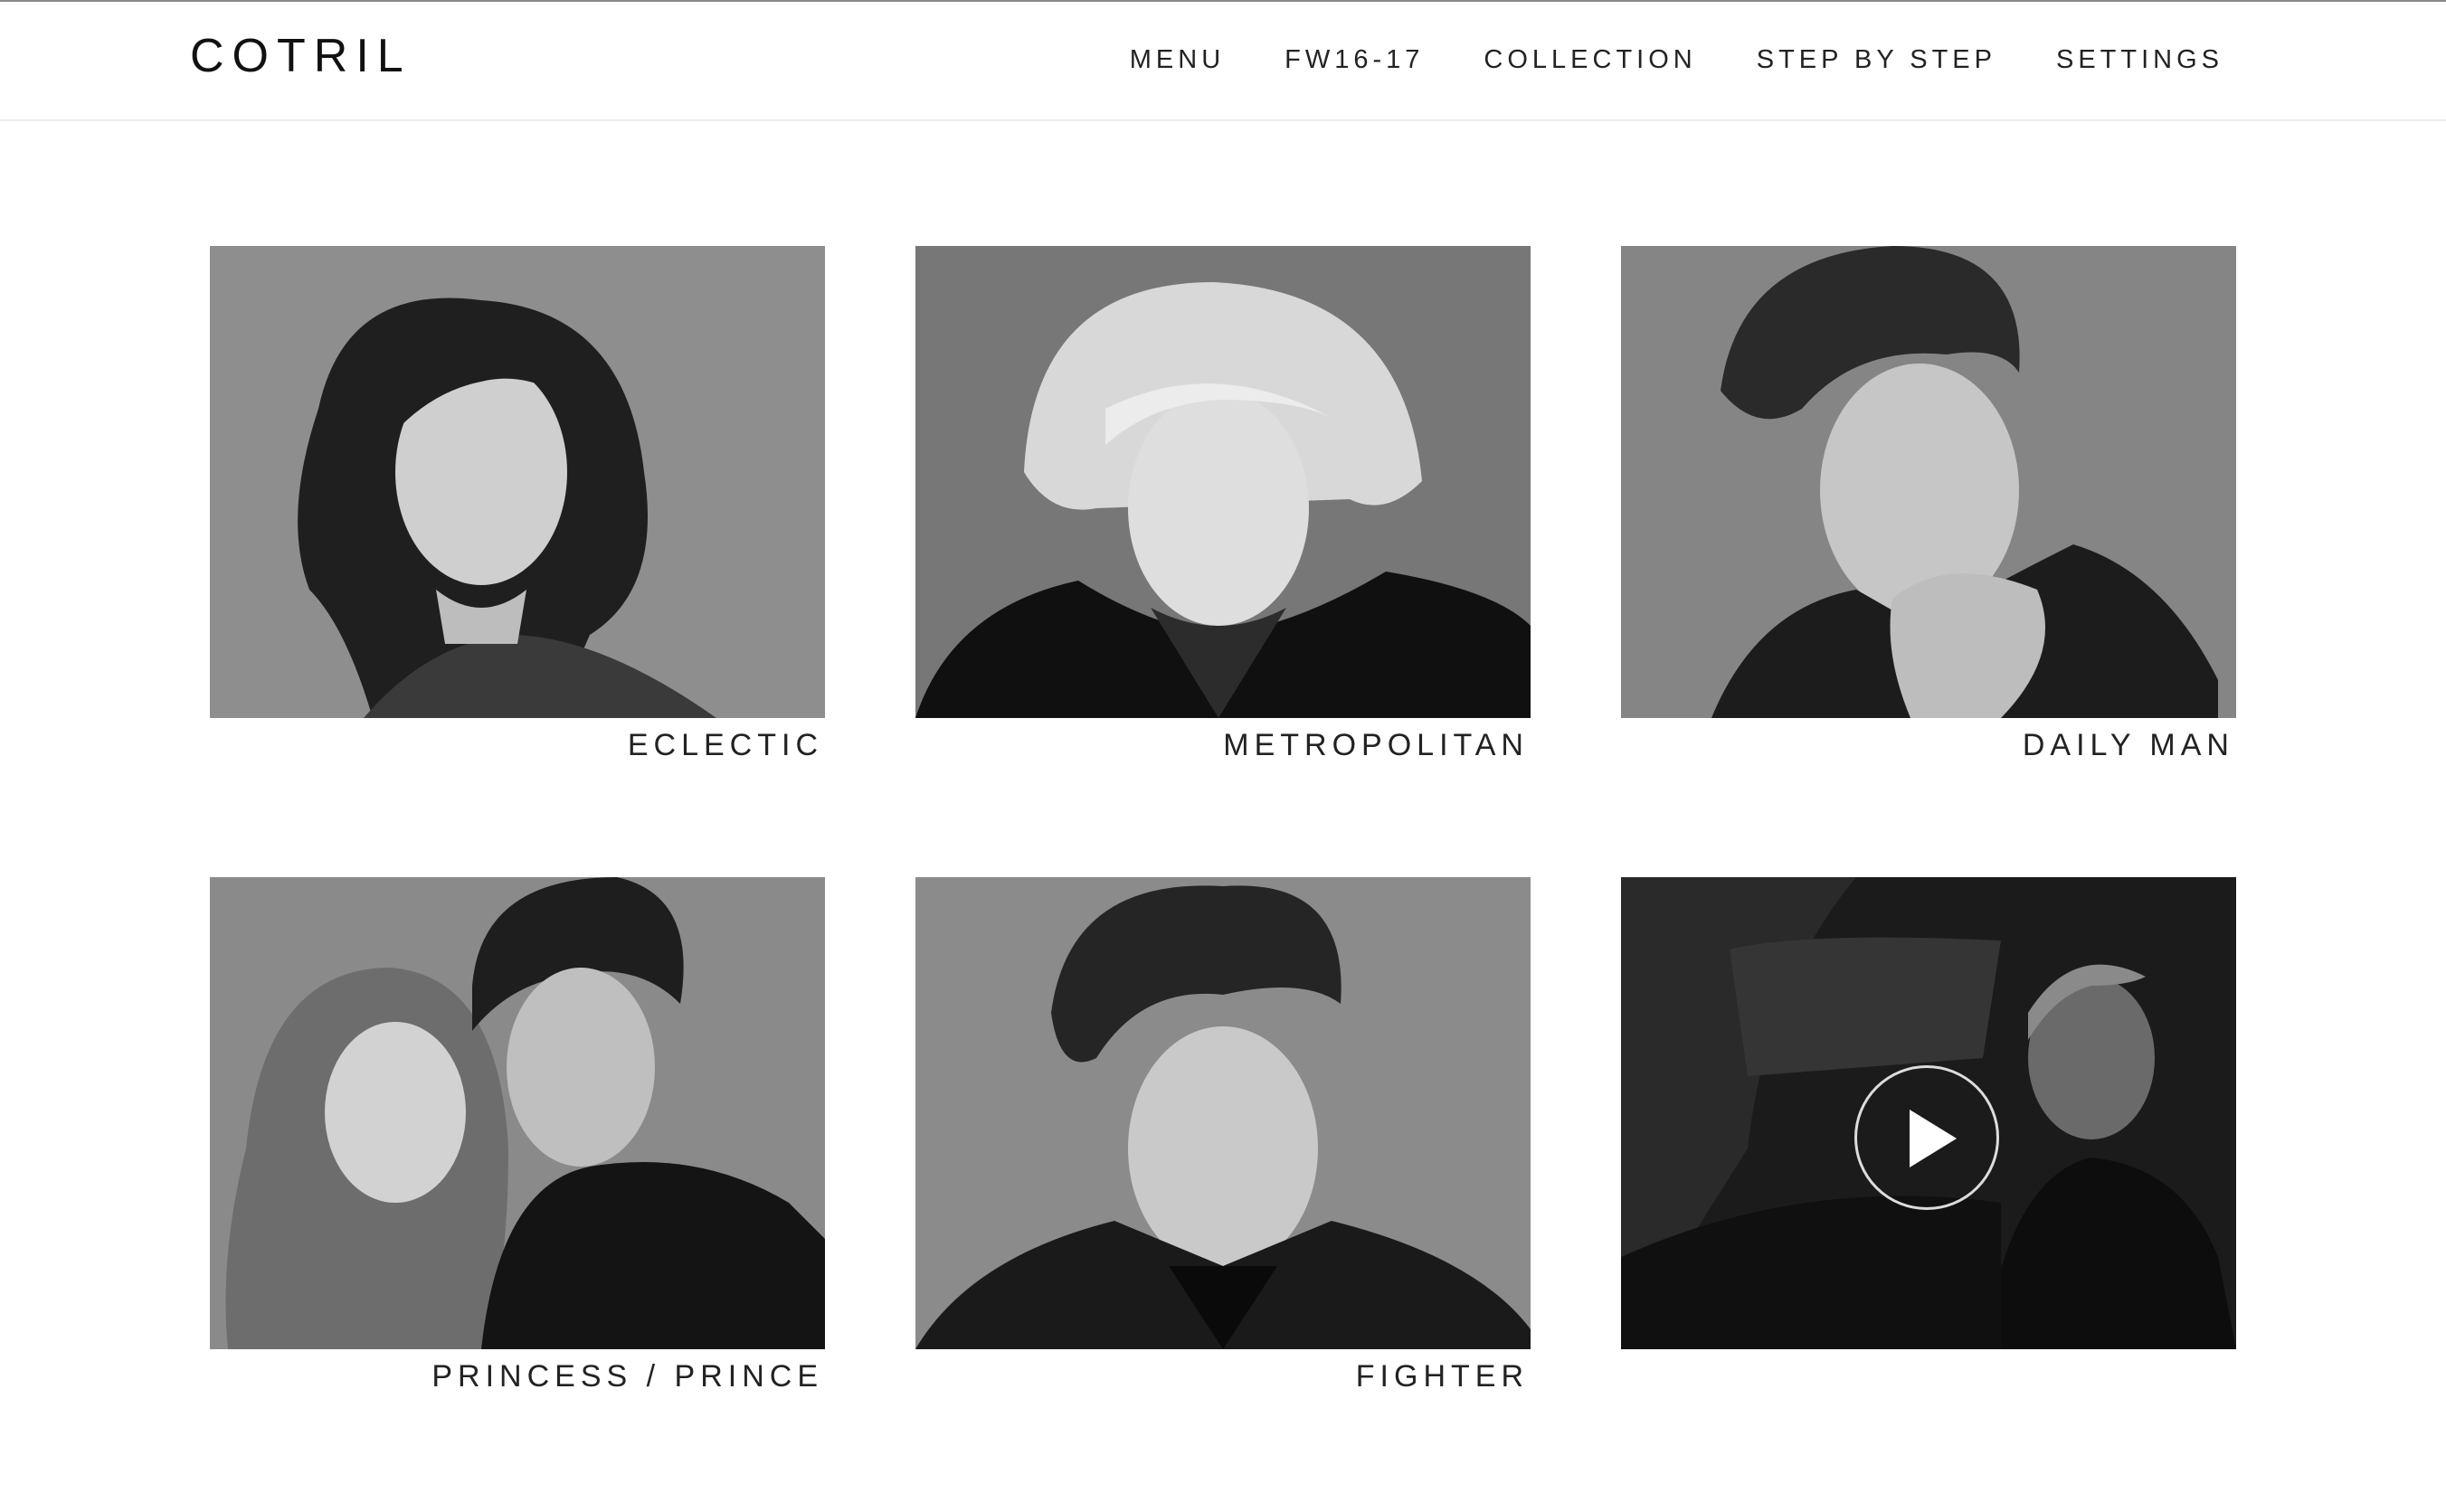 The height and width of the screenshot is (1512, 2446). Describe the element at coordinates (517, 745) in the screenshot. I see `eclectic-caption: ECLECTIC` at that location.